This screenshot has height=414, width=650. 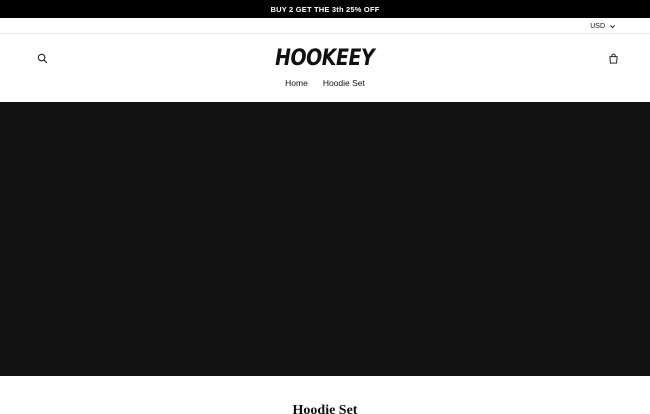 I want to click on logo-text: HOOKEEY, so click(x=325, y=58).